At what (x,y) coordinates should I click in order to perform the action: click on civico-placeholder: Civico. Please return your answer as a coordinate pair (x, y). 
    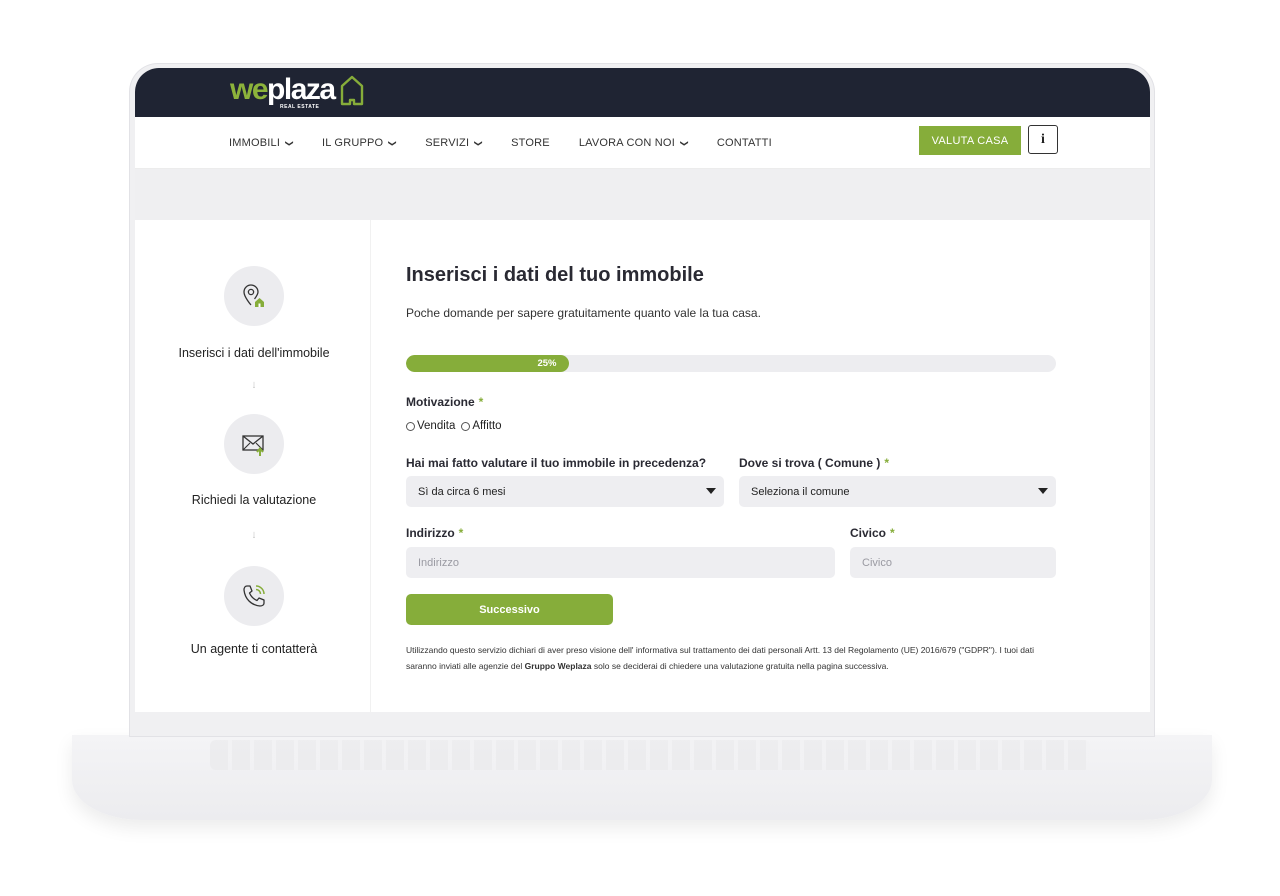
    Looking at the image, I should click on (877, 562).